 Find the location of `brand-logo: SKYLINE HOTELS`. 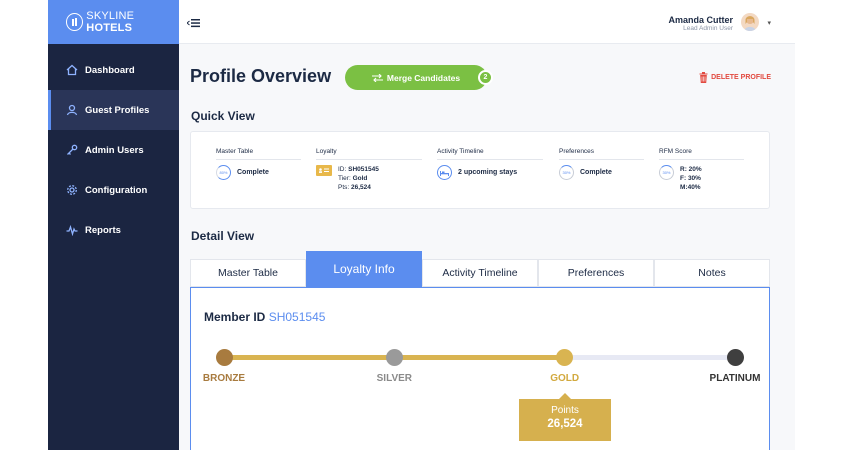

brand-logo: SKYLINE HOTELS is located at coordinates (113, 22).